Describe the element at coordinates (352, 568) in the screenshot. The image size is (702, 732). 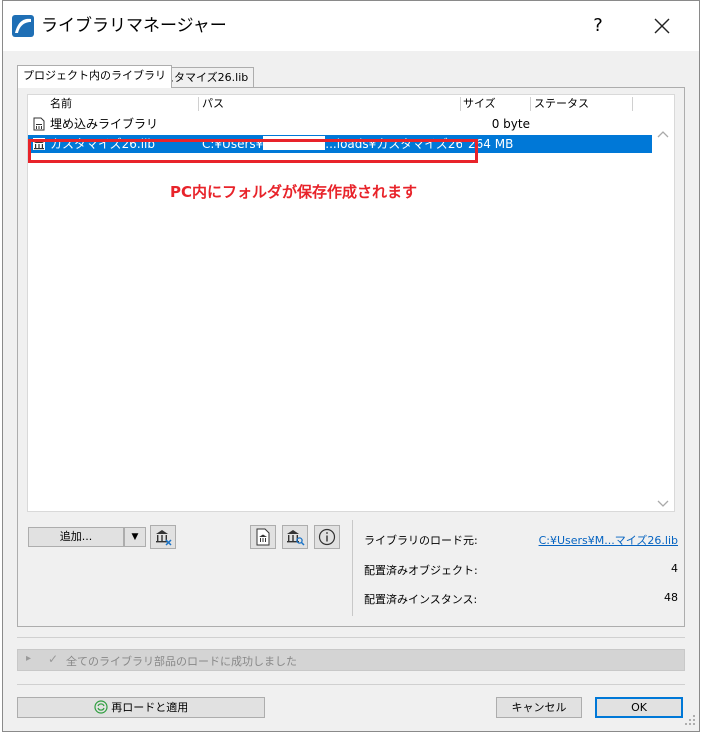
I see `info-divider` at that location.